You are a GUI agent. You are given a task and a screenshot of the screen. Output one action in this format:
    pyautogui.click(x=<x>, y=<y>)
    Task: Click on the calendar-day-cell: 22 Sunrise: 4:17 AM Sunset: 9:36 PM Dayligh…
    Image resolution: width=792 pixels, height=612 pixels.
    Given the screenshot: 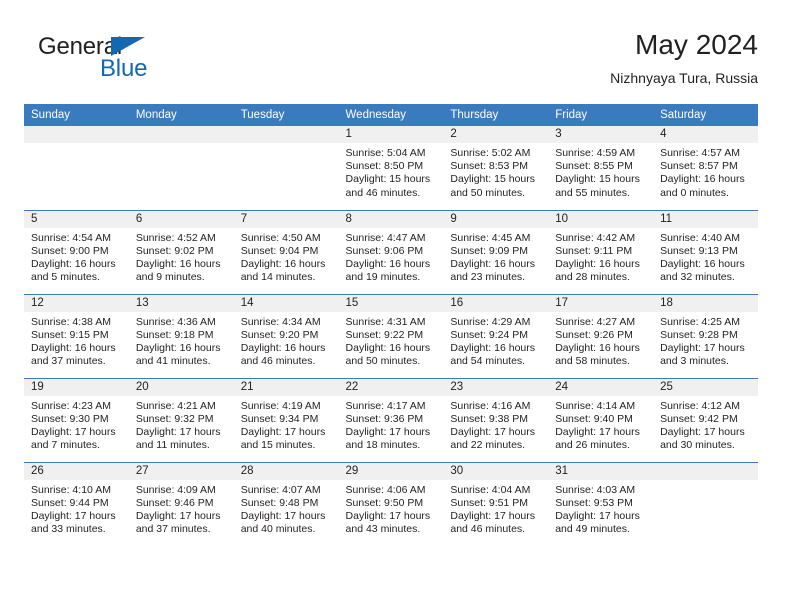 What is the action you would take?
    pyautogui.click(x=391, y=419)
    